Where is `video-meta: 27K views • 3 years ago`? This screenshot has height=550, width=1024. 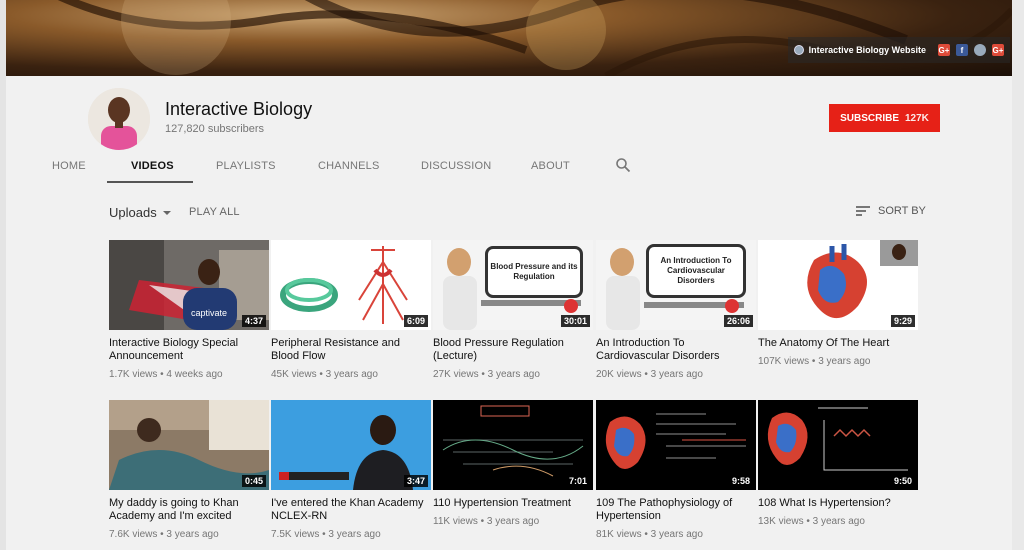 video-meta: 27K views • 3 years ago is located at coordinates (486, 374).